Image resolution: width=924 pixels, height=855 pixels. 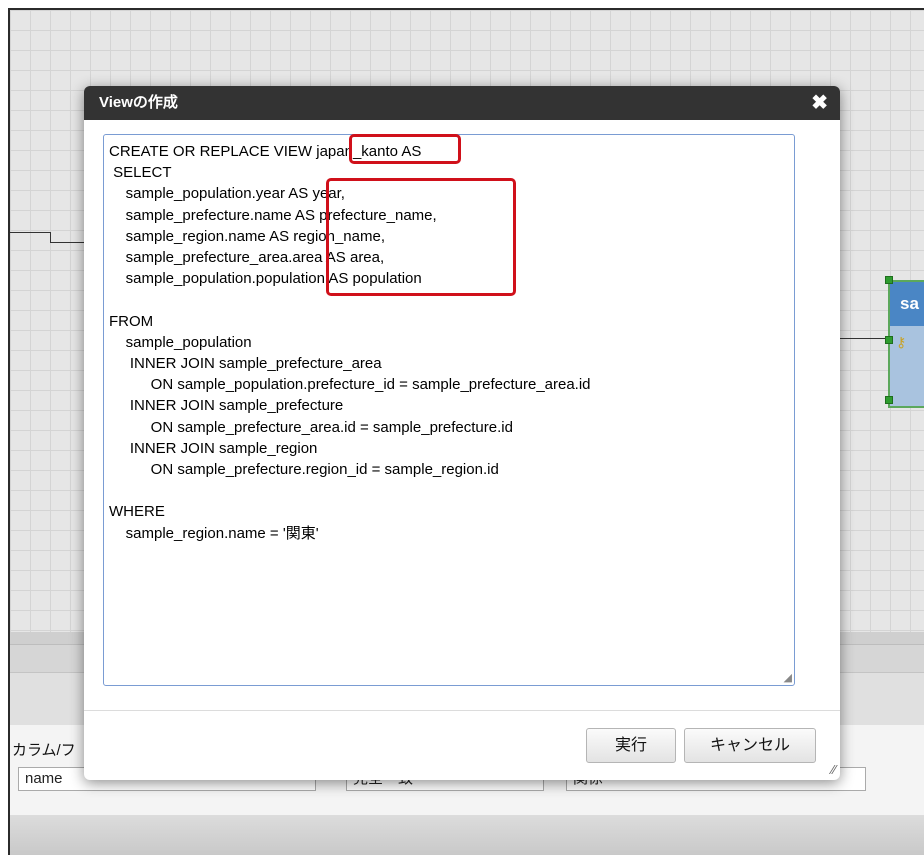 I want to click on dialog-title: Viewの作成, so click(x=138, y=102).